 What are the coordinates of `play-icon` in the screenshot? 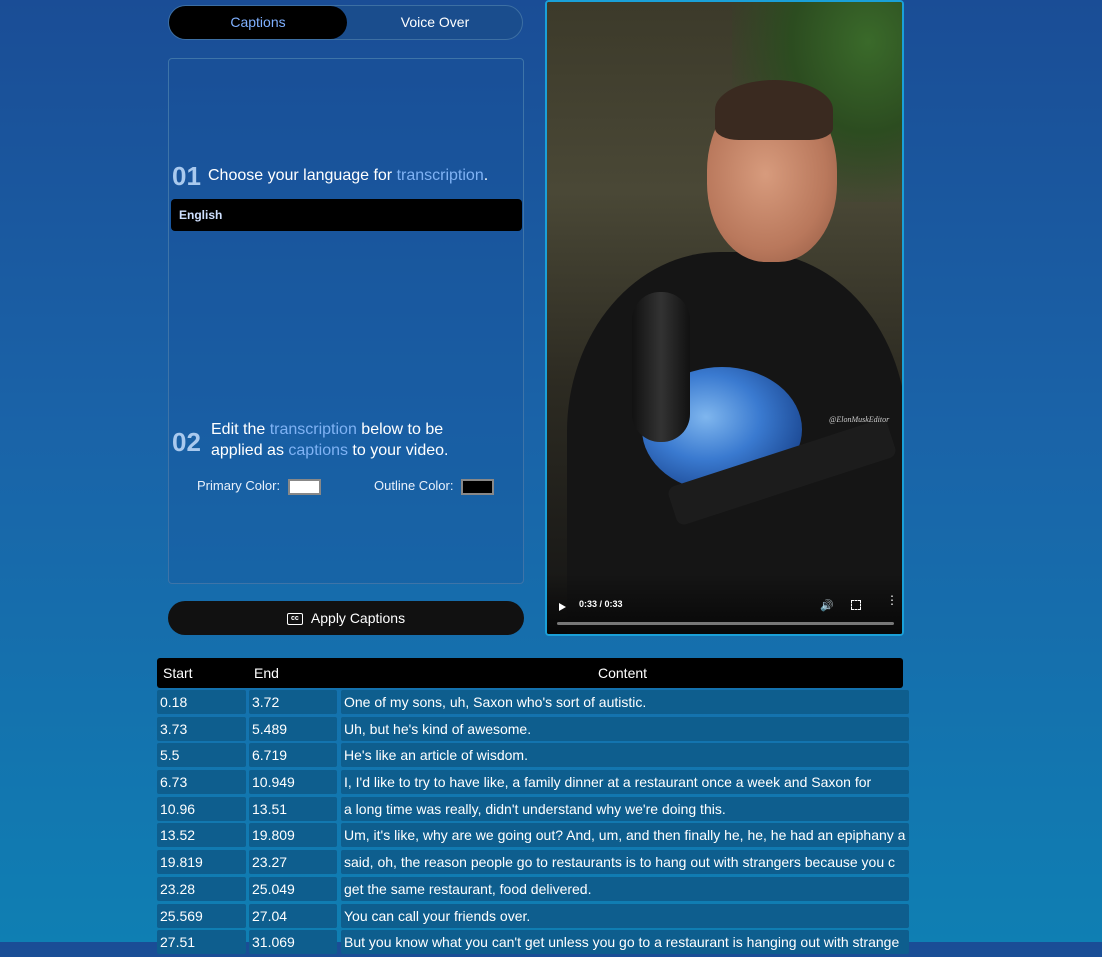 It's located at (562, 607).